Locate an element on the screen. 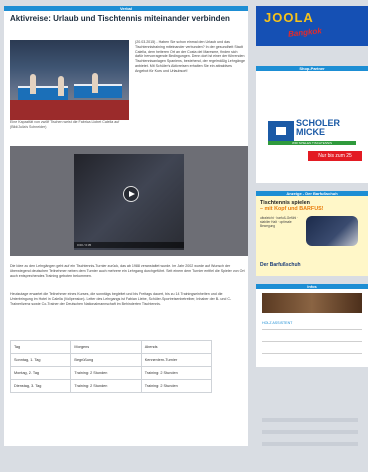 This screenshot has height=472, width=368. table-cell: Dienstag, 3. Tag is located at coordinates (40, 386).